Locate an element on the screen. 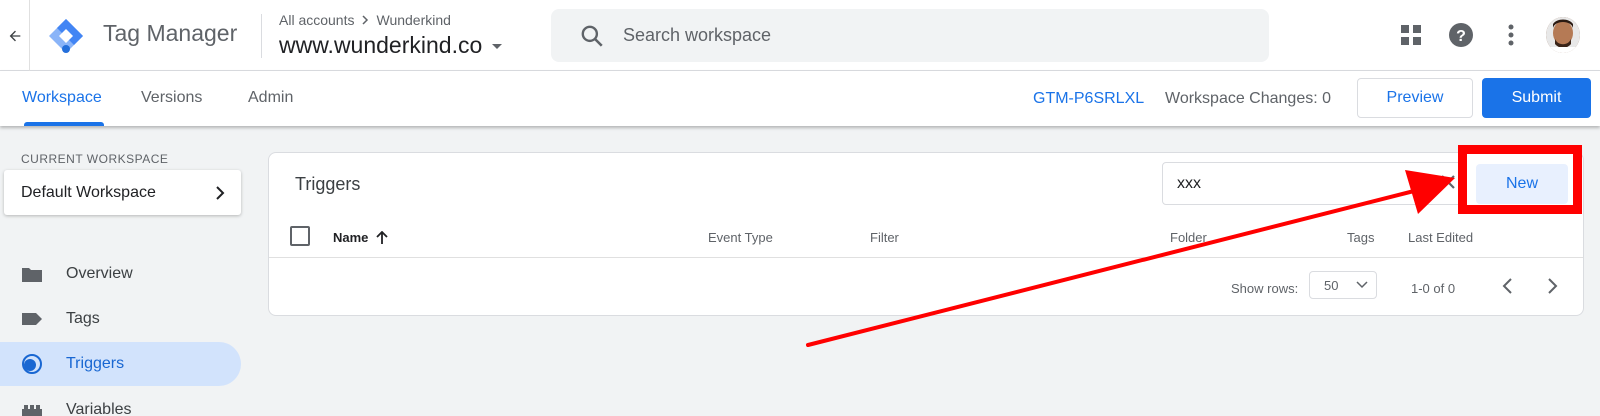 The height and width of the screenshot is (416, 1600). more-vert-icon is located at coordinates (1511, 35).